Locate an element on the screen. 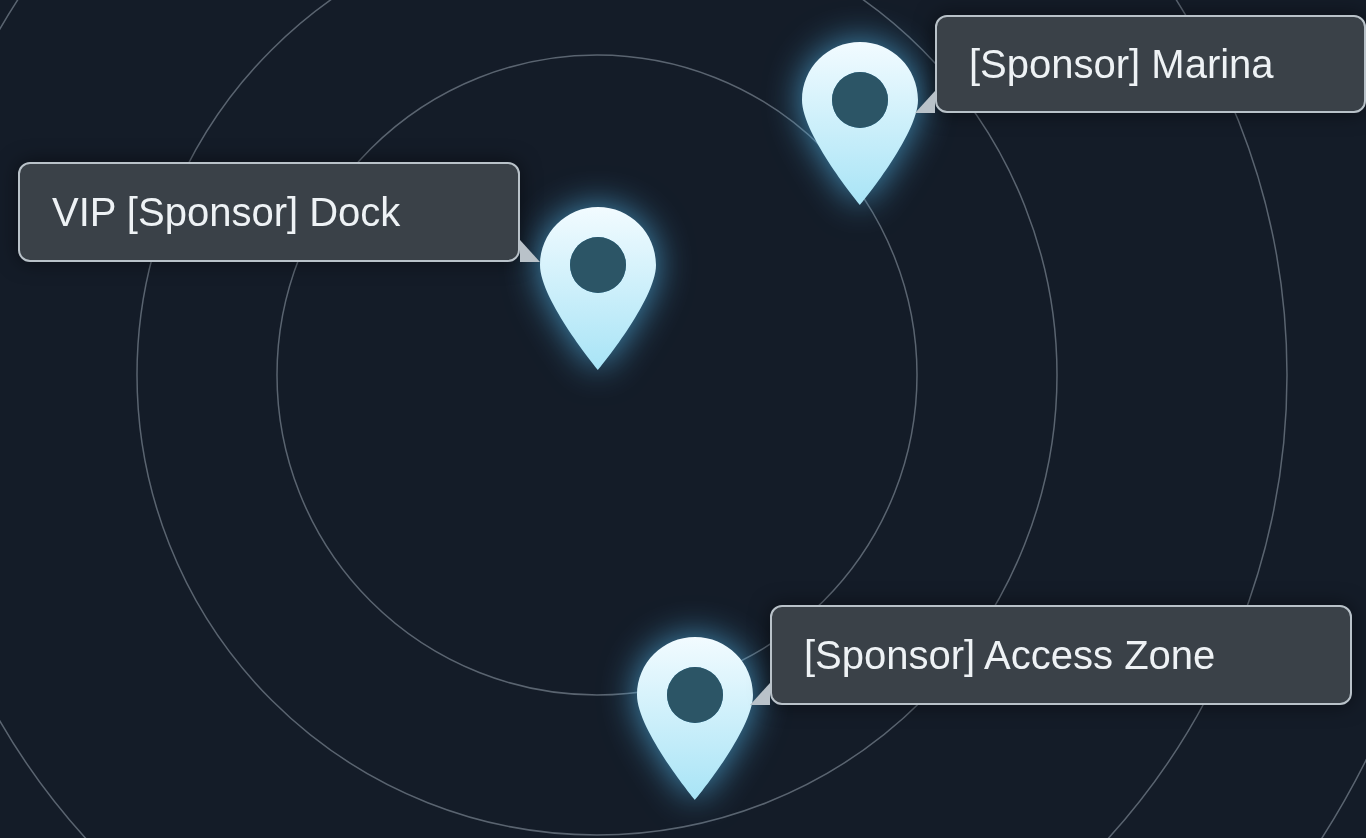  pin-label: [Sponsor] Marina is located at coordinates (1150, 64).